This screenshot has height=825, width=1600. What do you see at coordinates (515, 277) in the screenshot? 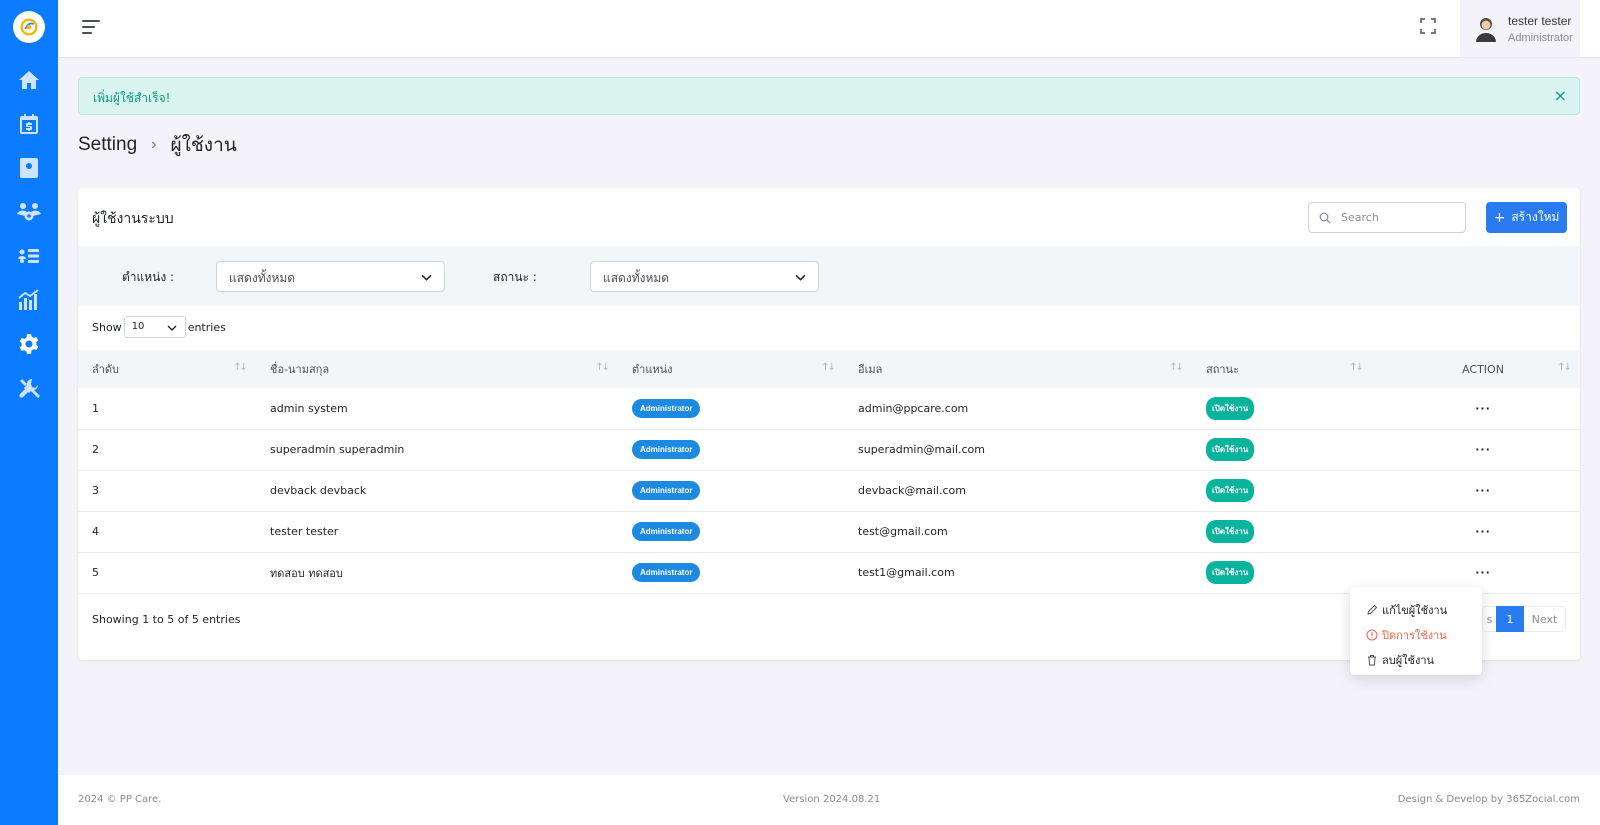
I see `status-filter-label: สถานะ :` at bounding box center [515, 277].